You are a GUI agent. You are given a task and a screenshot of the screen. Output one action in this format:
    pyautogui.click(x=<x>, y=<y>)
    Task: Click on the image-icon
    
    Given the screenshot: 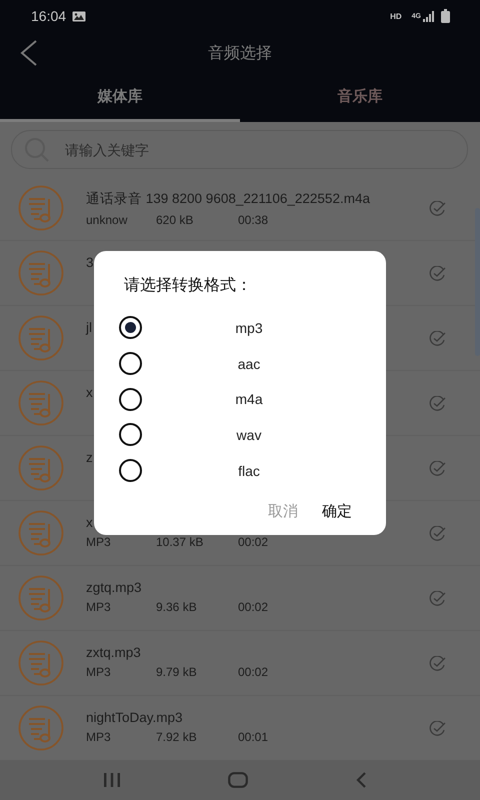 What is the action you would take?
    pyautogui.click(x=79, y=16)
    